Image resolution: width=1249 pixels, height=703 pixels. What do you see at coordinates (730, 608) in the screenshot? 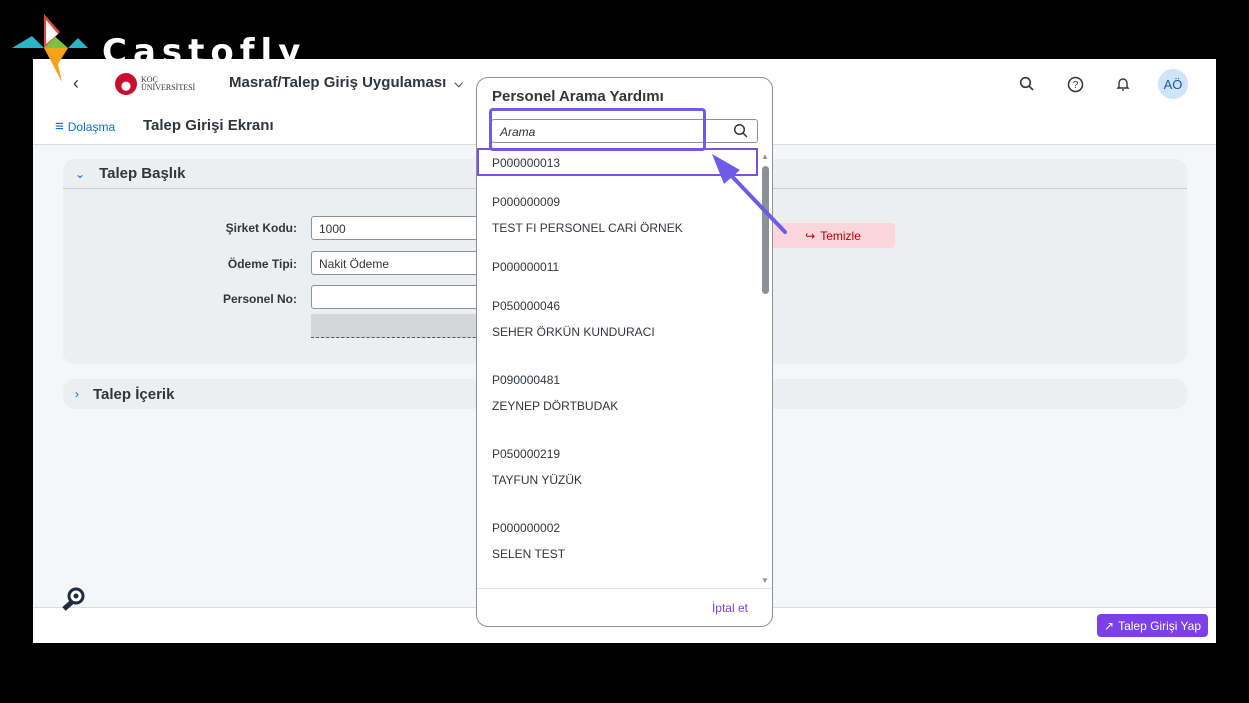
I see `cancel-button: İptal et` at bounding box center [730, 608].